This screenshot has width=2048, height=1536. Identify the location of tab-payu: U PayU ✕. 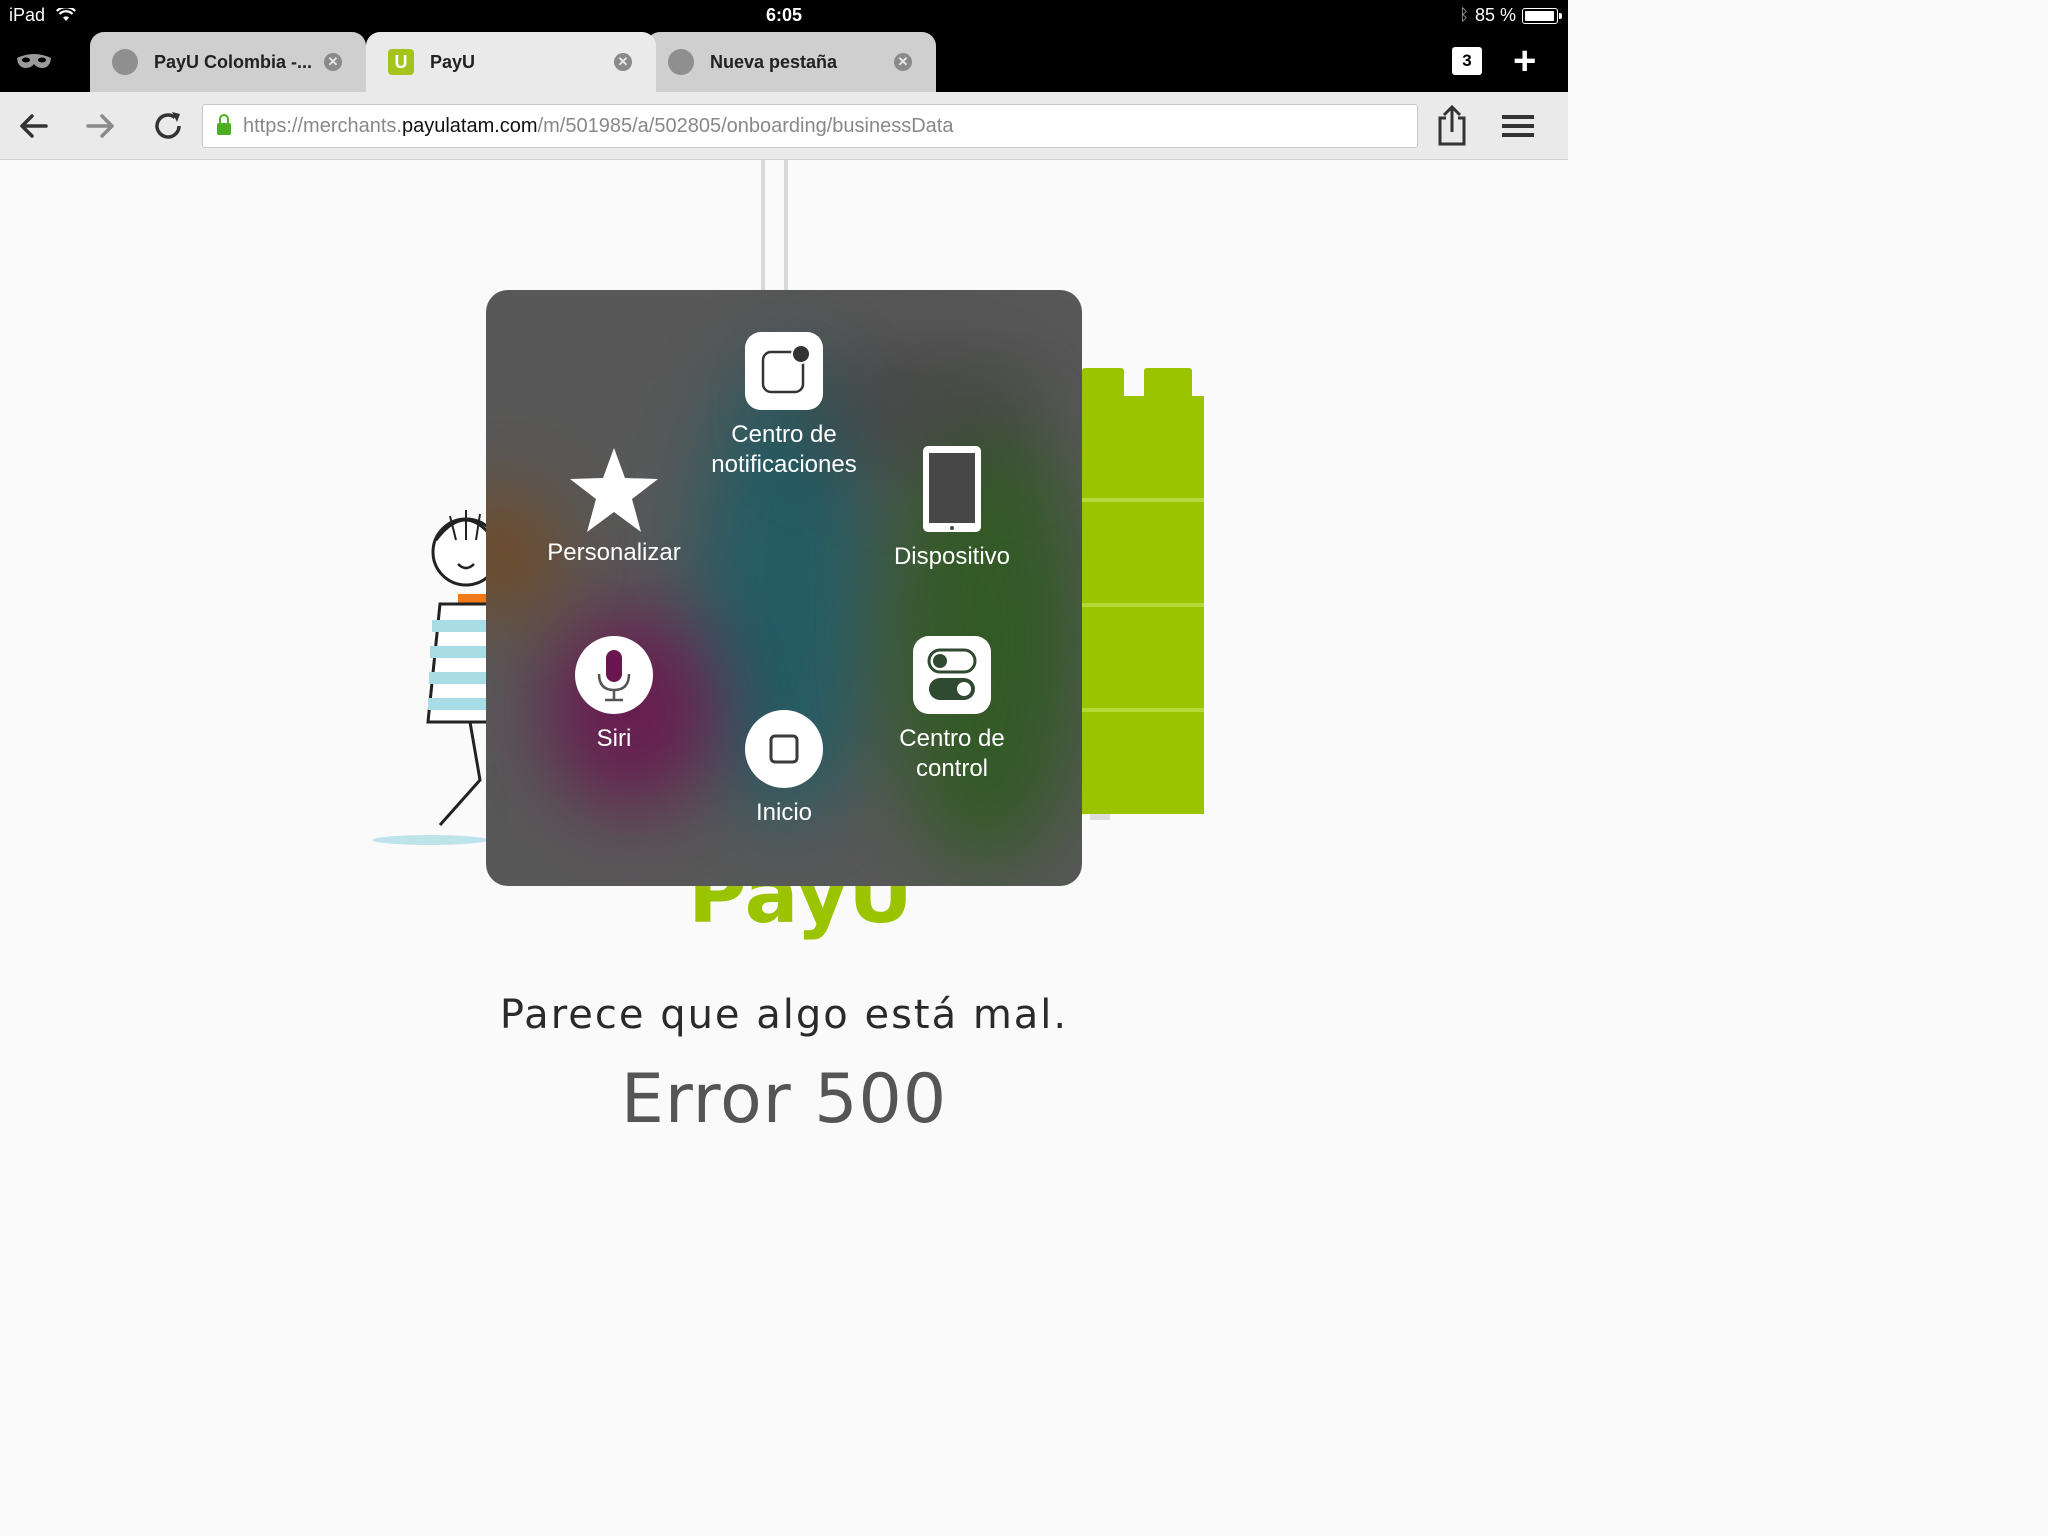
(511, 62).